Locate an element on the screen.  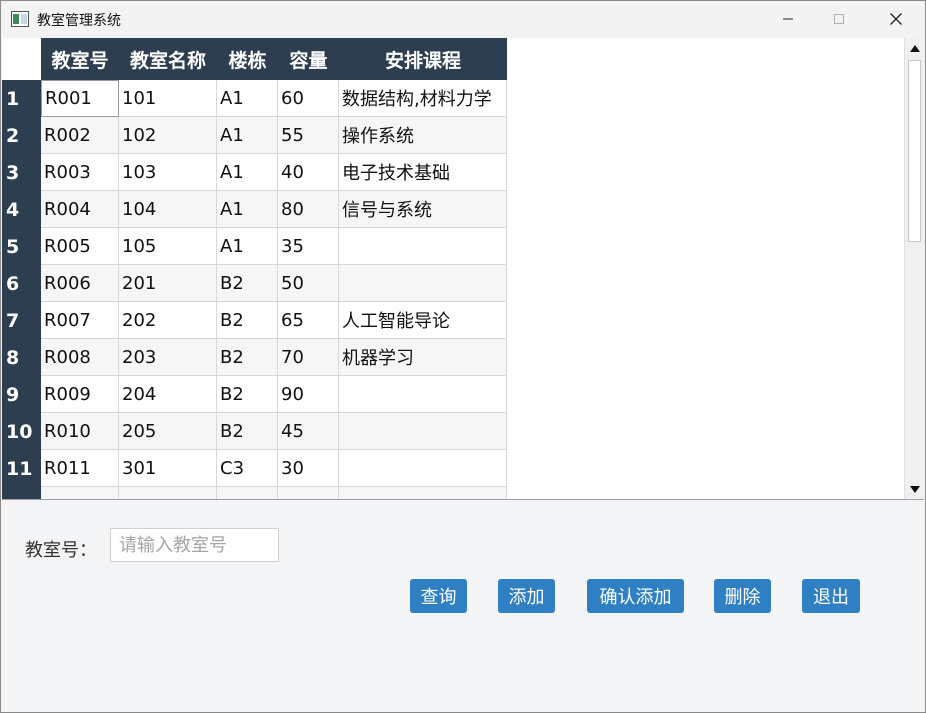
cell-classroom-id: R010 is located at coordinates (80, 431).